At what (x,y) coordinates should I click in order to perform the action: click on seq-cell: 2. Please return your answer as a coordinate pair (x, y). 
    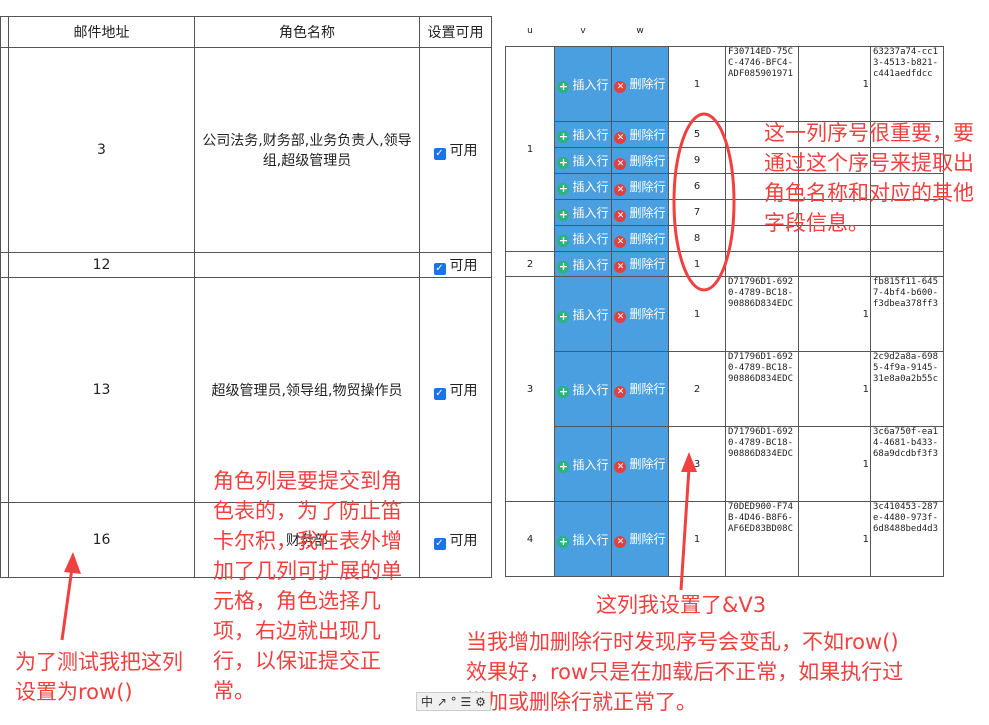
    Looking at the image, I should click on (697, 389).